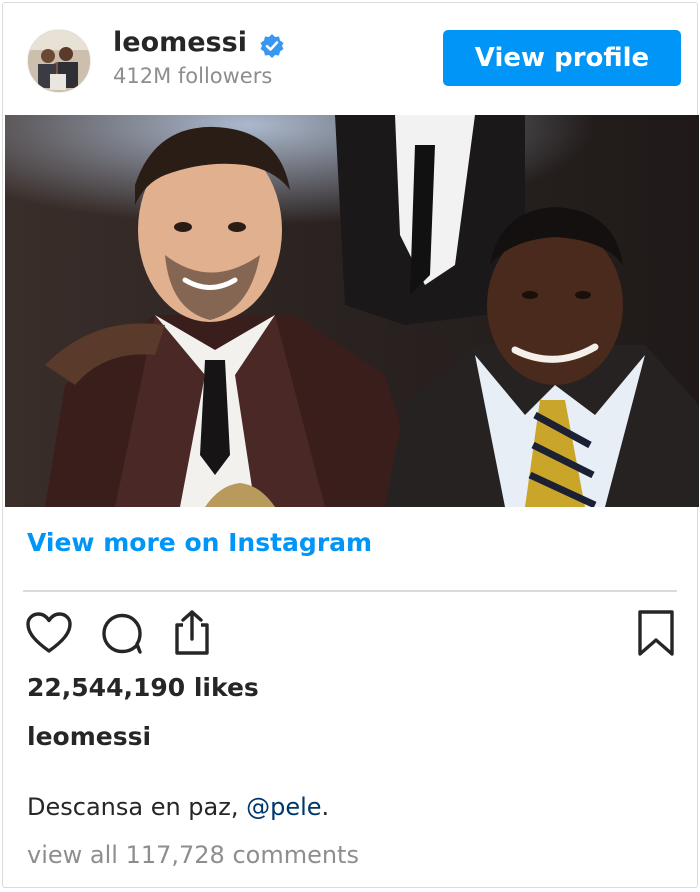  Describe the element at coordinates (350, 591) in the screenshot. I see `divider` at that location.